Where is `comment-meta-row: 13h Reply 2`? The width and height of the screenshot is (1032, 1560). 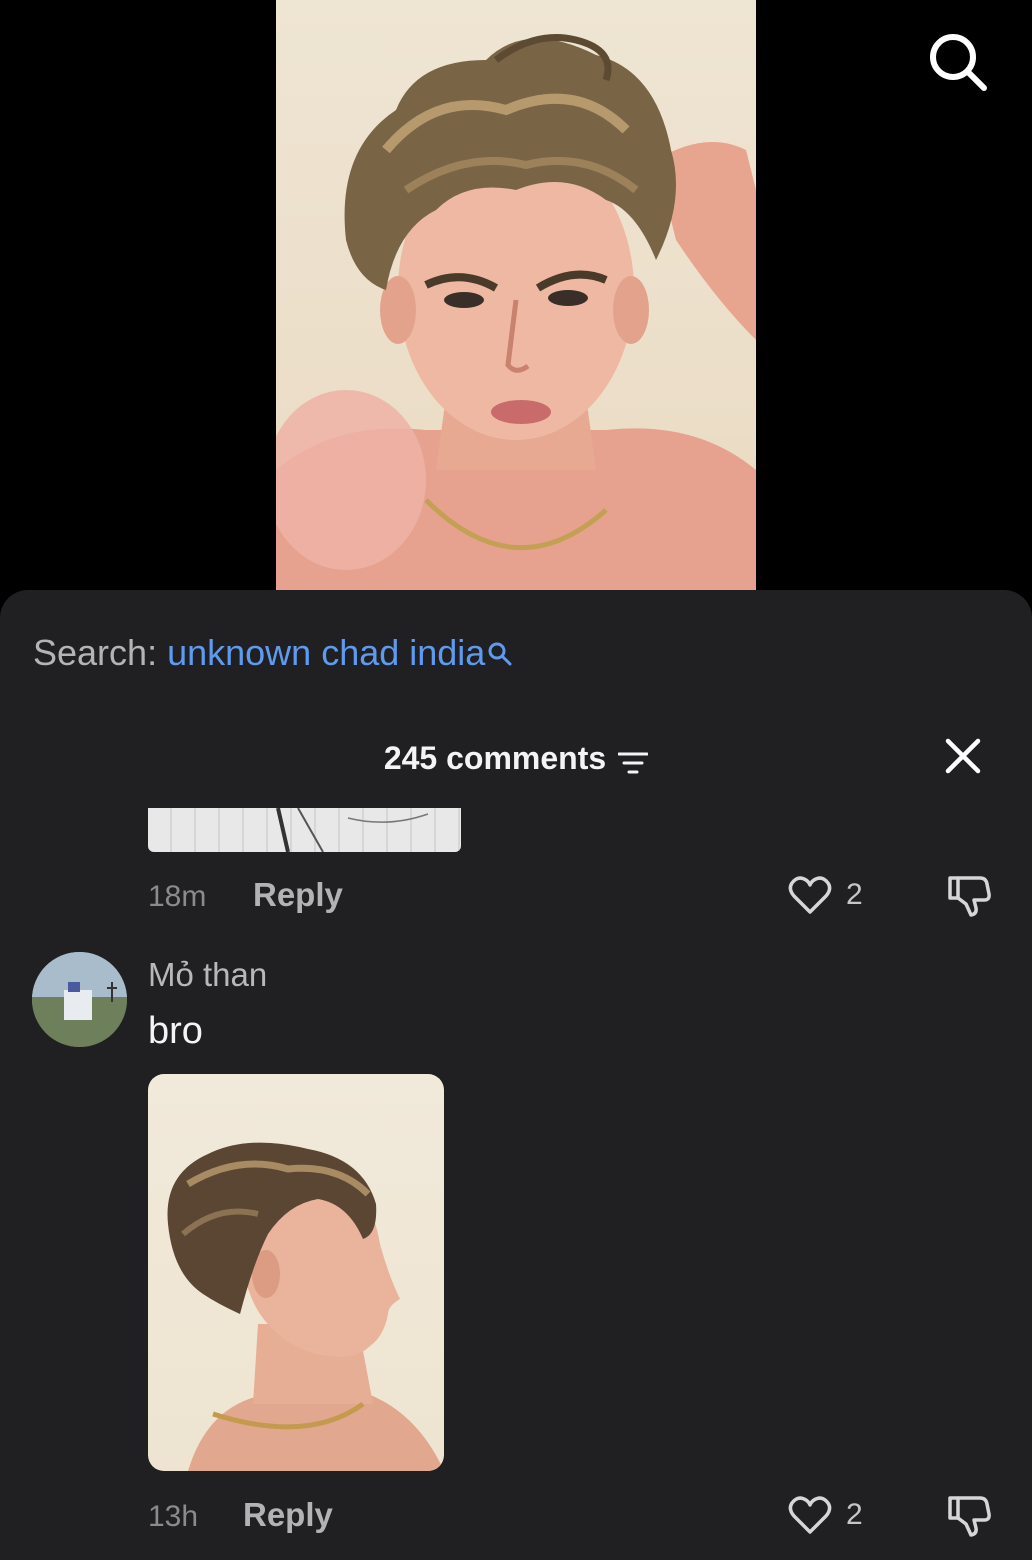
comment-meta-row: 13h Reply 2 is located at coordinates (573, 1518).